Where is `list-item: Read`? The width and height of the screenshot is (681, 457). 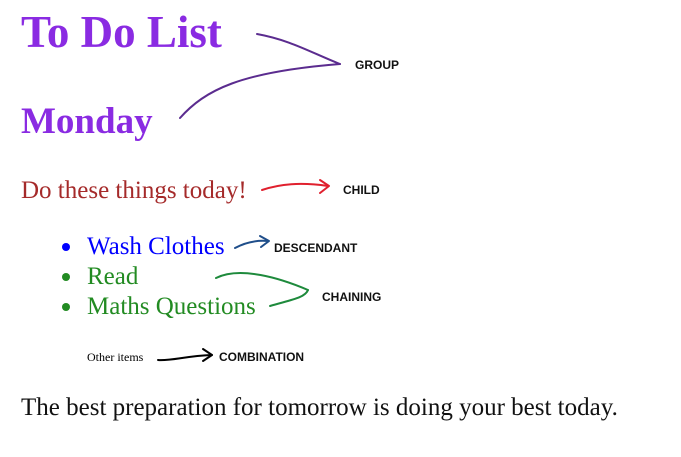
list-item: Read is located at coordinates (159, 277).